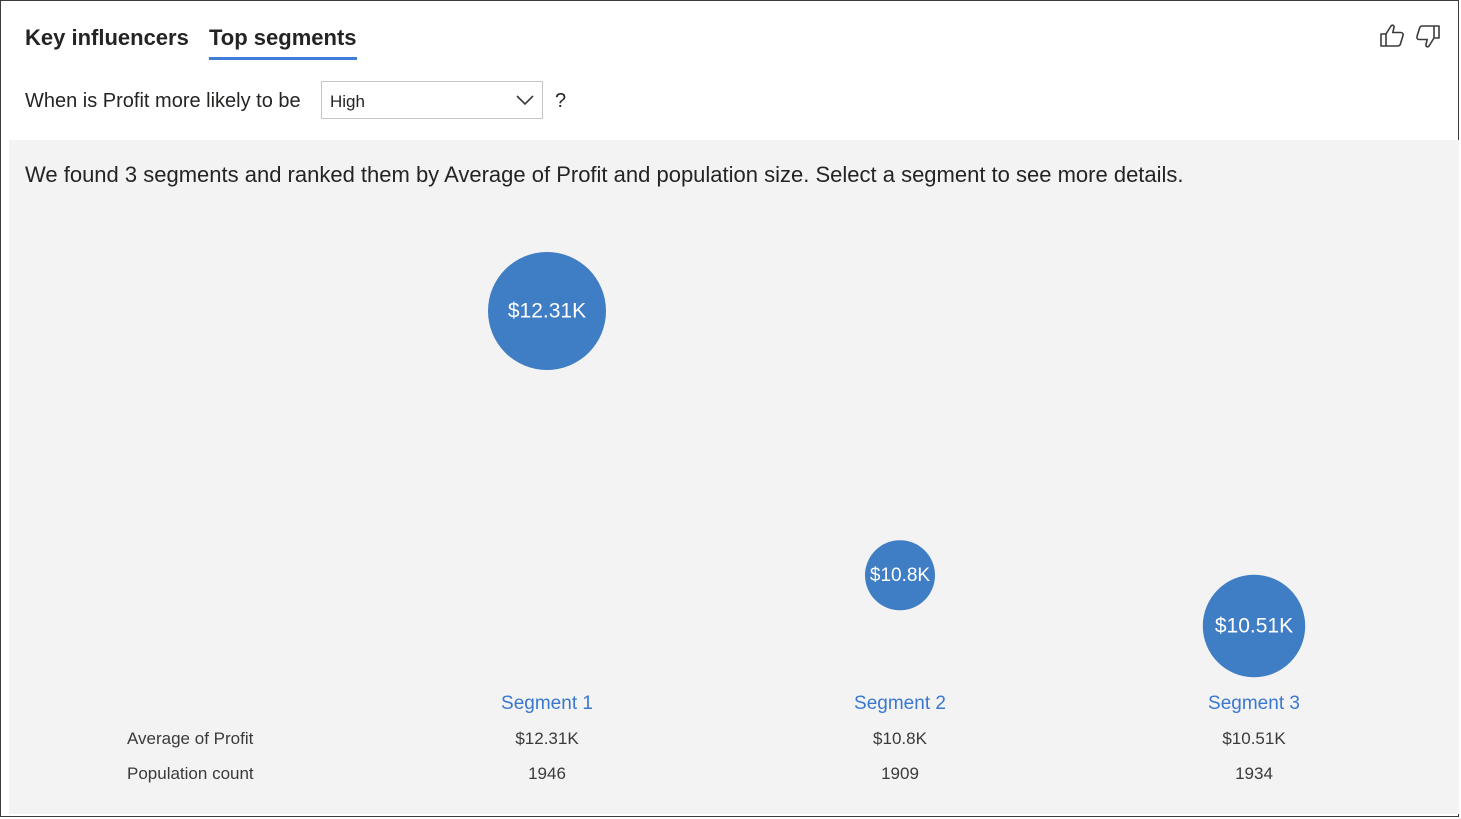  I want to click on segment-1-profit: $12.31K, so click(547, 738).